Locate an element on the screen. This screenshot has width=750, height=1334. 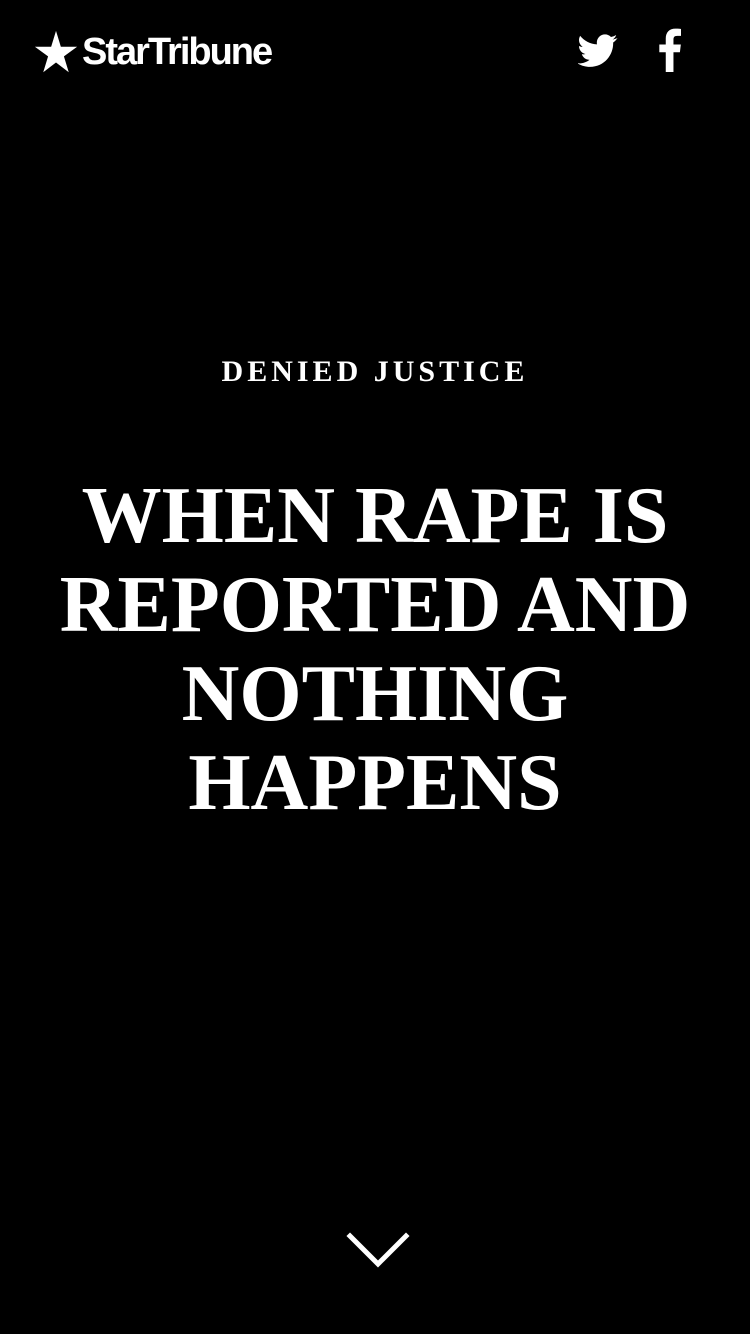
twitter-icon is located at coordinates (598, 50).